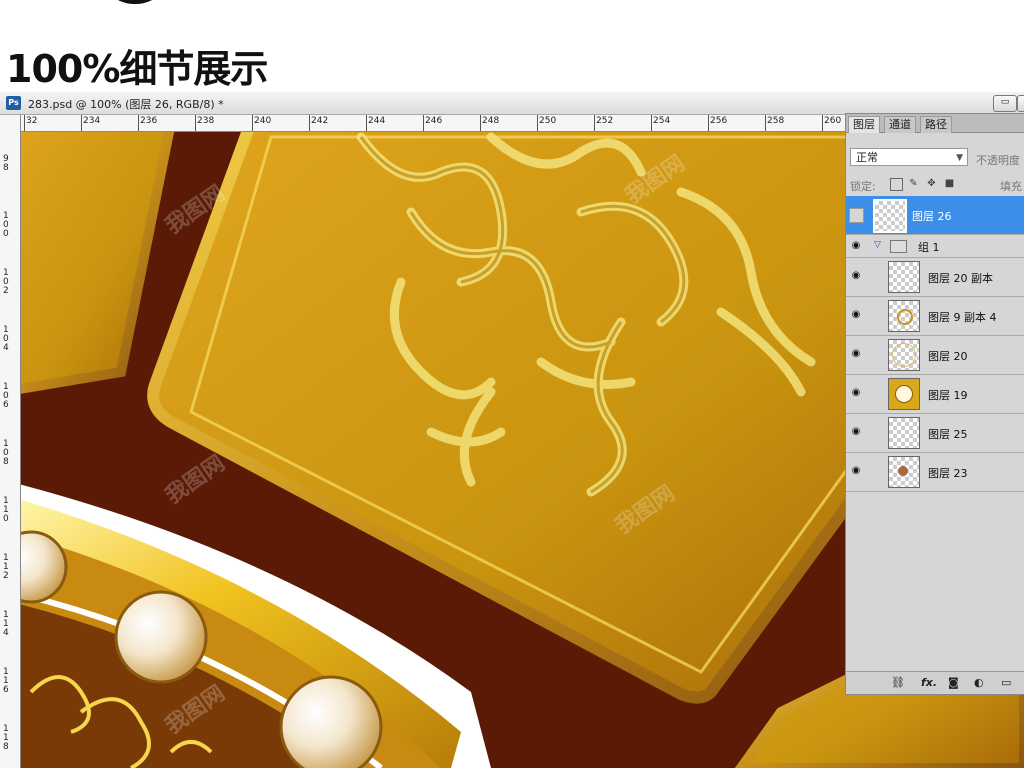 The height and width of the screenshot is (768, 1024). I want to click on ruler-label: 110, so click(6, 510).